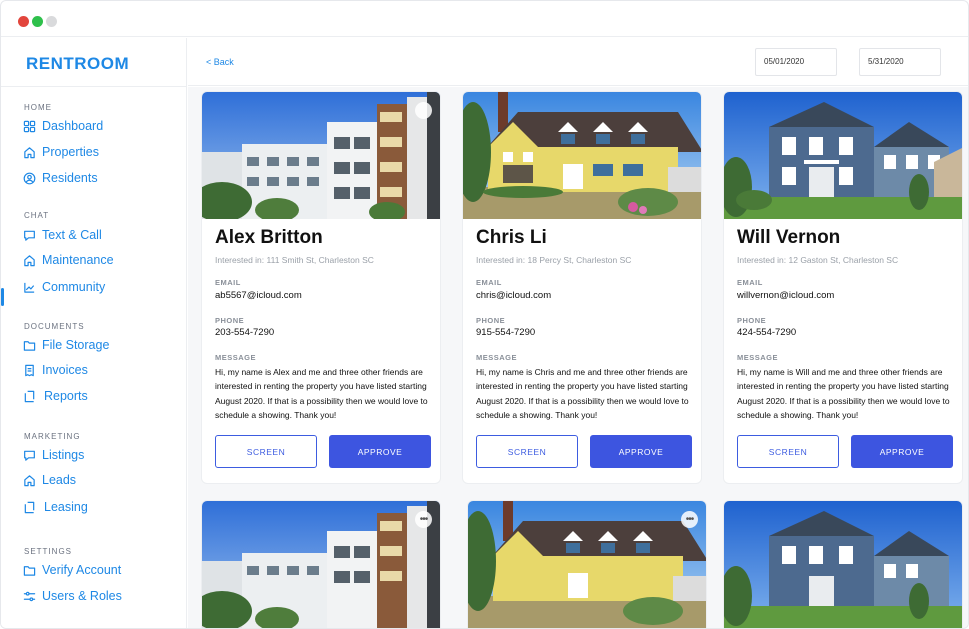 Image resolution: width=969 pixels, height=629 pixels. I want to click on sidebar-item-label: Reports, so click(66, 396).